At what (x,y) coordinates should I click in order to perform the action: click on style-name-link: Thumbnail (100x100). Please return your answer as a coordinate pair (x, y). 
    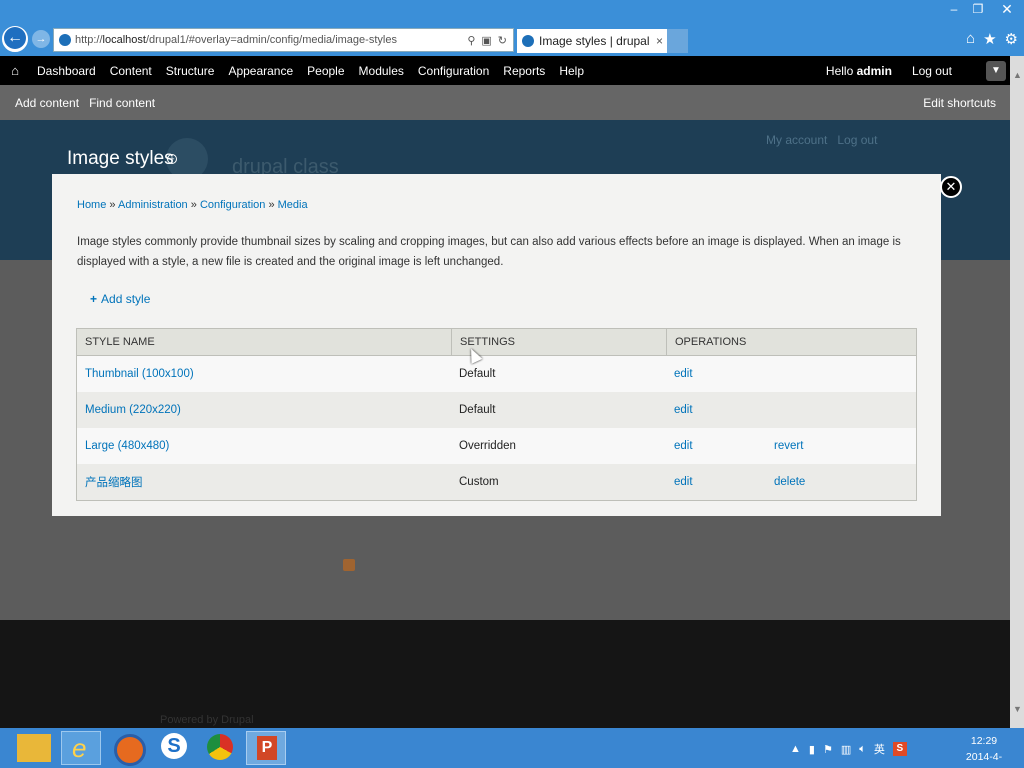
    Looking at the image, I should click on (264, 374).